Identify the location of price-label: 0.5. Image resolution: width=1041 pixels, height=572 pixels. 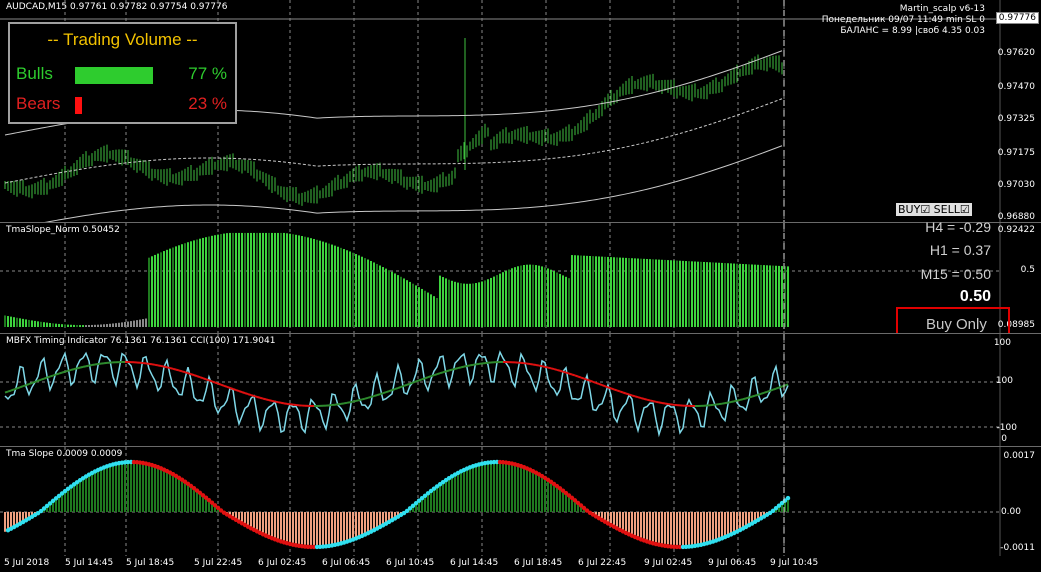
(1027, 270).